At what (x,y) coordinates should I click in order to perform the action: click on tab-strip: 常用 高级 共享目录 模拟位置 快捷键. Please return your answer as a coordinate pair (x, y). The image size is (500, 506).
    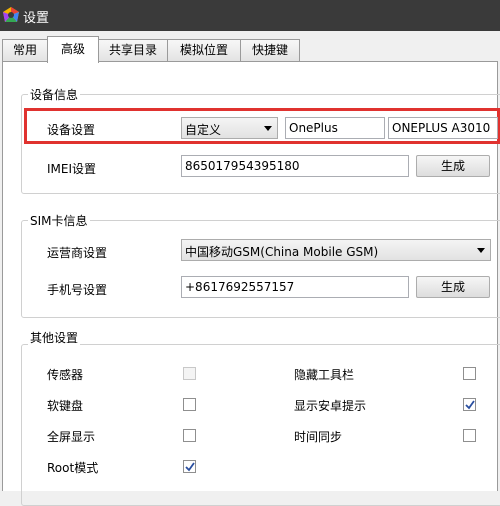
    Looking at the image, I should click on (250, 47).